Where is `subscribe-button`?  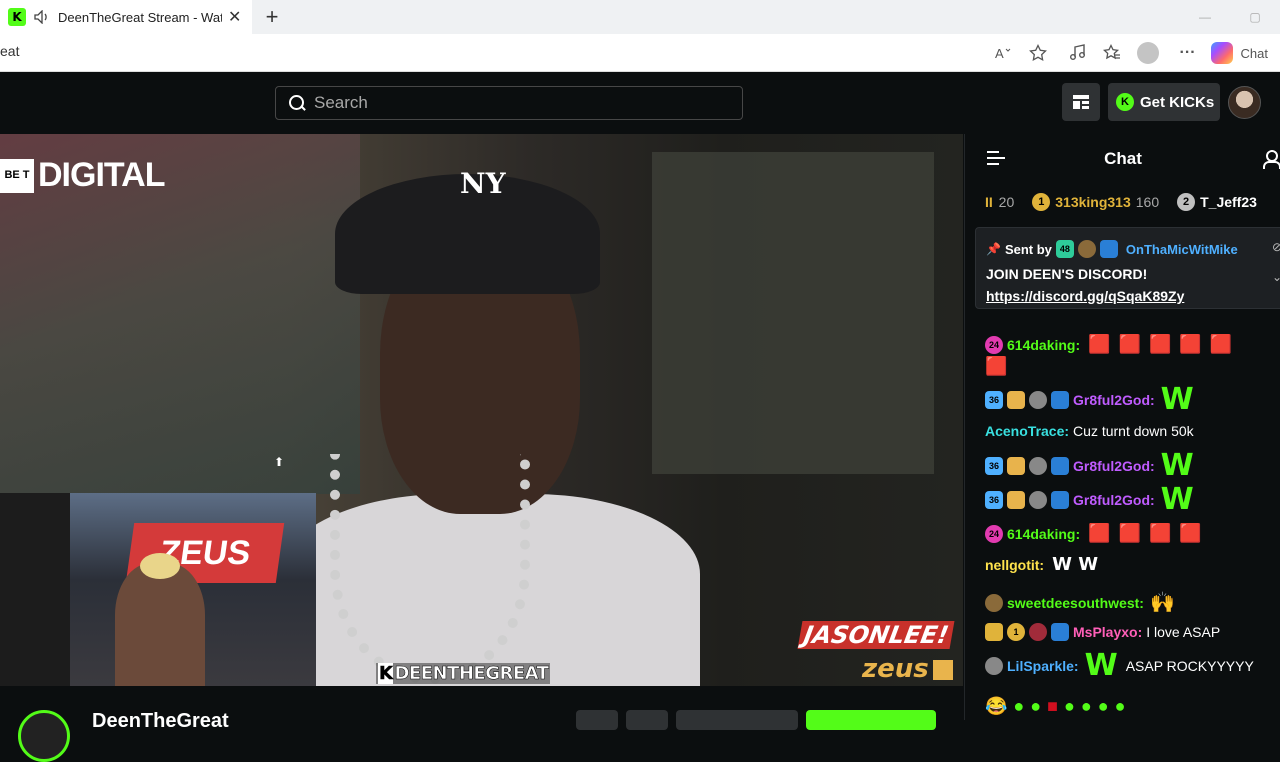
subscribe-button is located at coordinates (737, 720).